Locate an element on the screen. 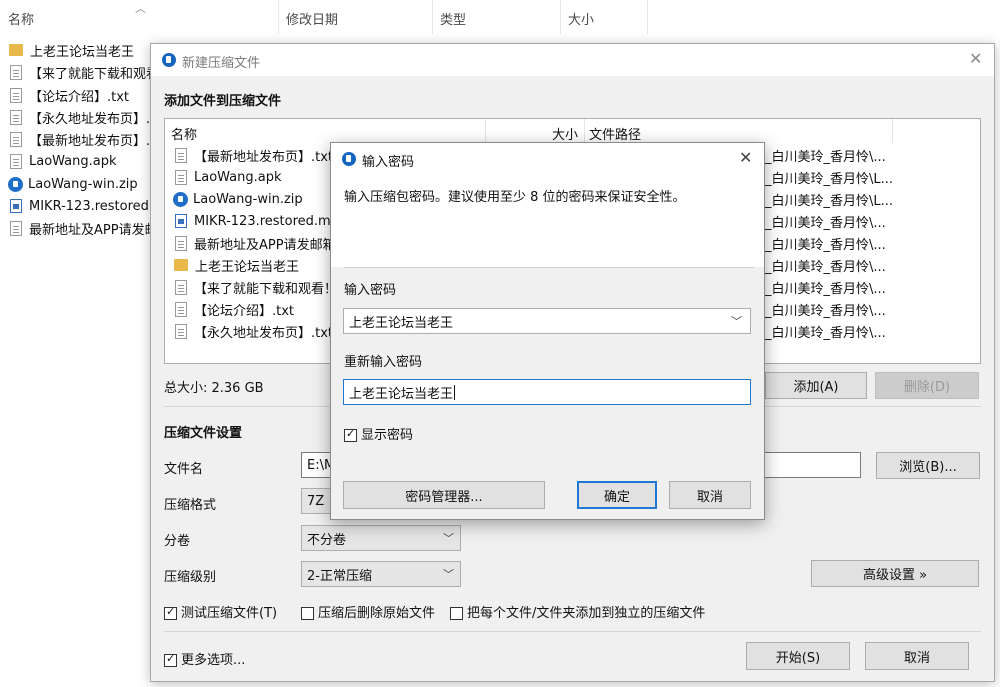 This screenshot has width=1000, height=687. header-size: 大小 is located at coordinates (565, 133).